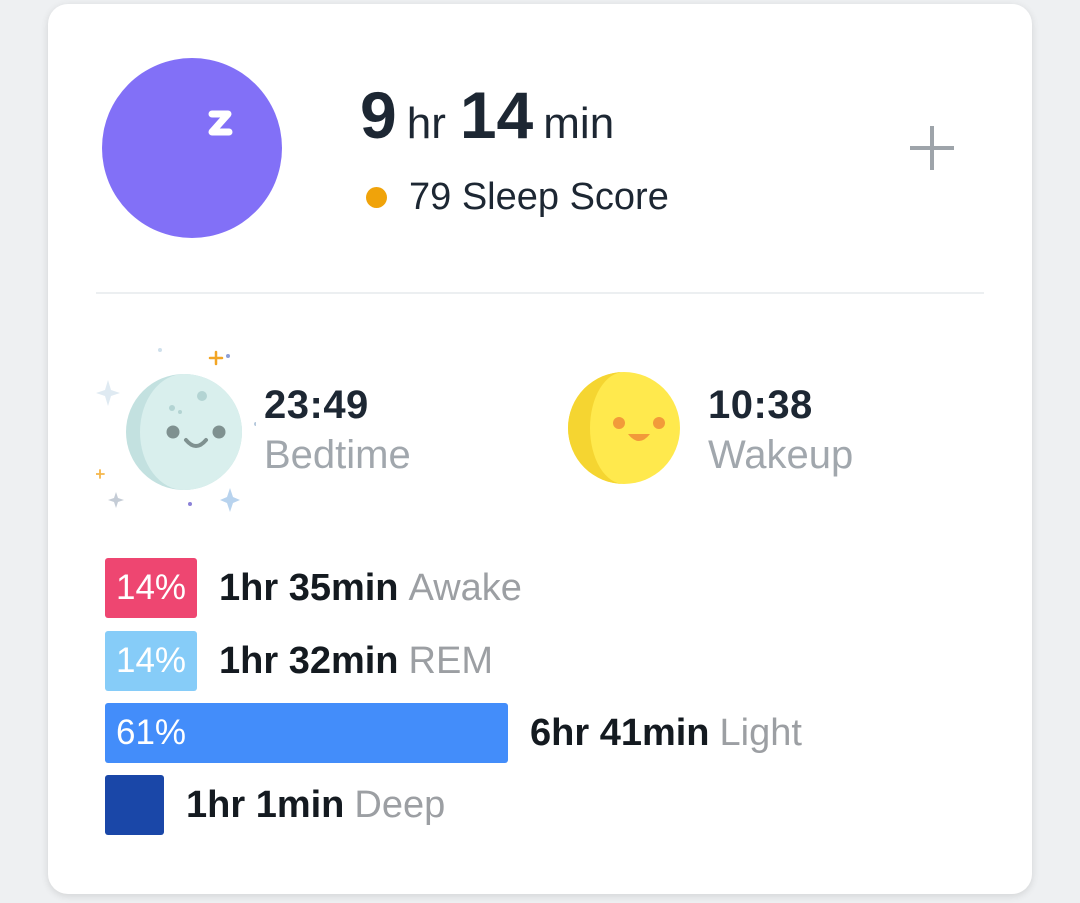 The image size is (1080, 903). I want to click on duration-minutes-unit: min, so click(579, 123).